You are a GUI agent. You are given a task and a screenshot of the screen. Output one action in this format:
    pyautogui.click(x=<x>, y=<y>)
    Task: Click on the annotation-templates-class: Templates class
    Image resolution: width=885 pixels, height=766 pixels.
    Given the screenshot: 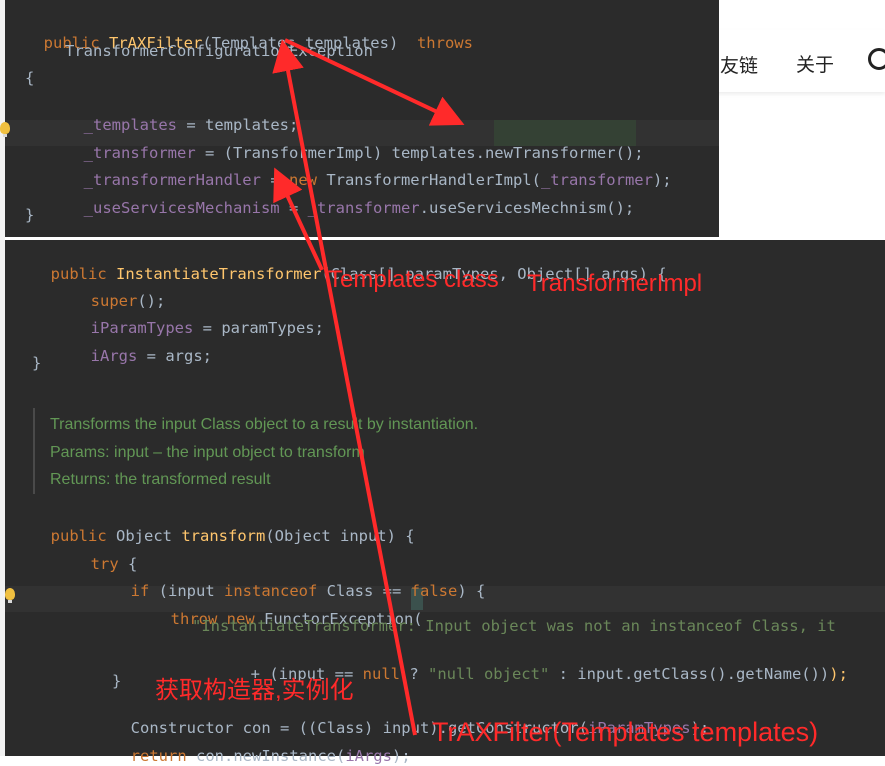 What is the action you would take?
    pyautogui.click(x=413, y=279)
    